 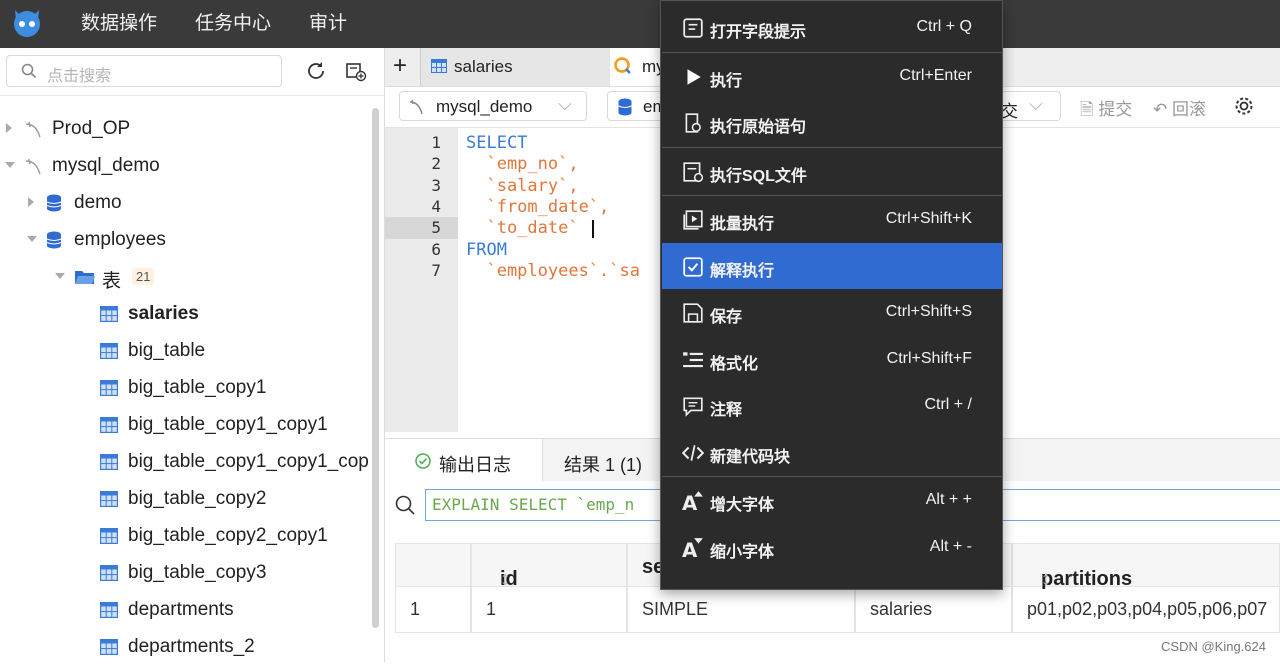 I want to click on menu-item-label: 执行, so click(x=726, y=81).